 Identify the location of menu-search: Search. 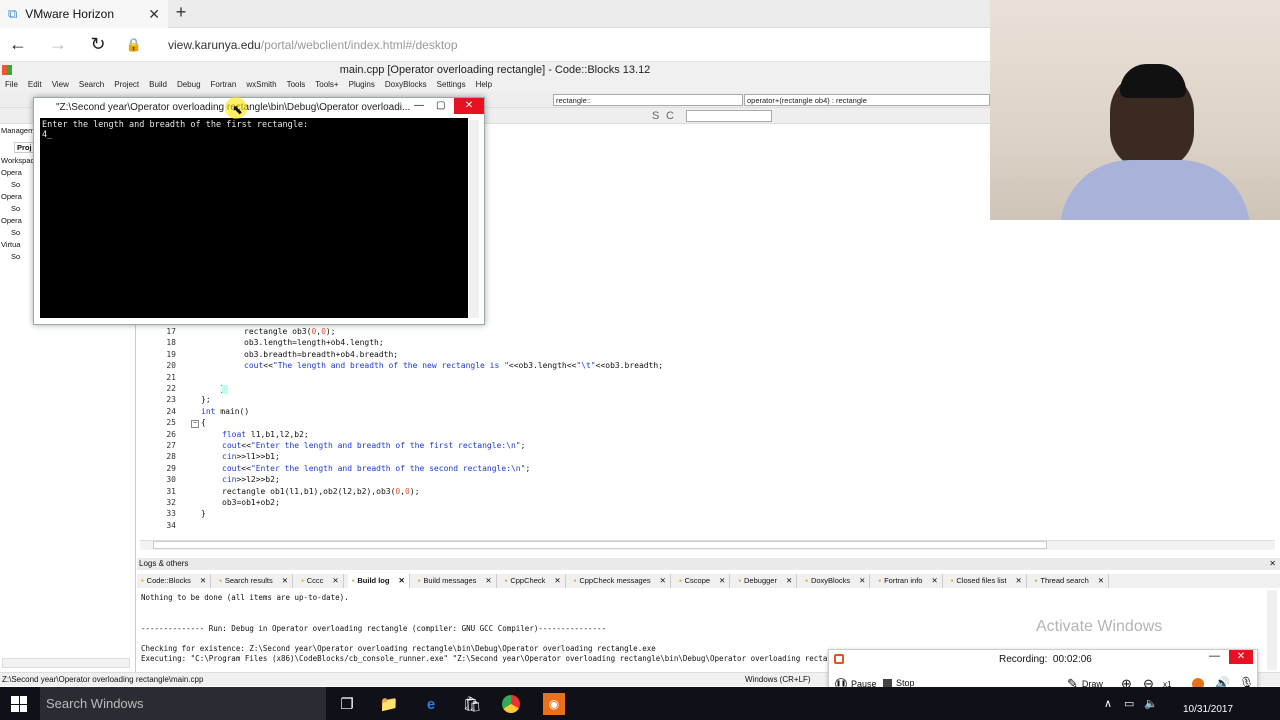
(91, 85).